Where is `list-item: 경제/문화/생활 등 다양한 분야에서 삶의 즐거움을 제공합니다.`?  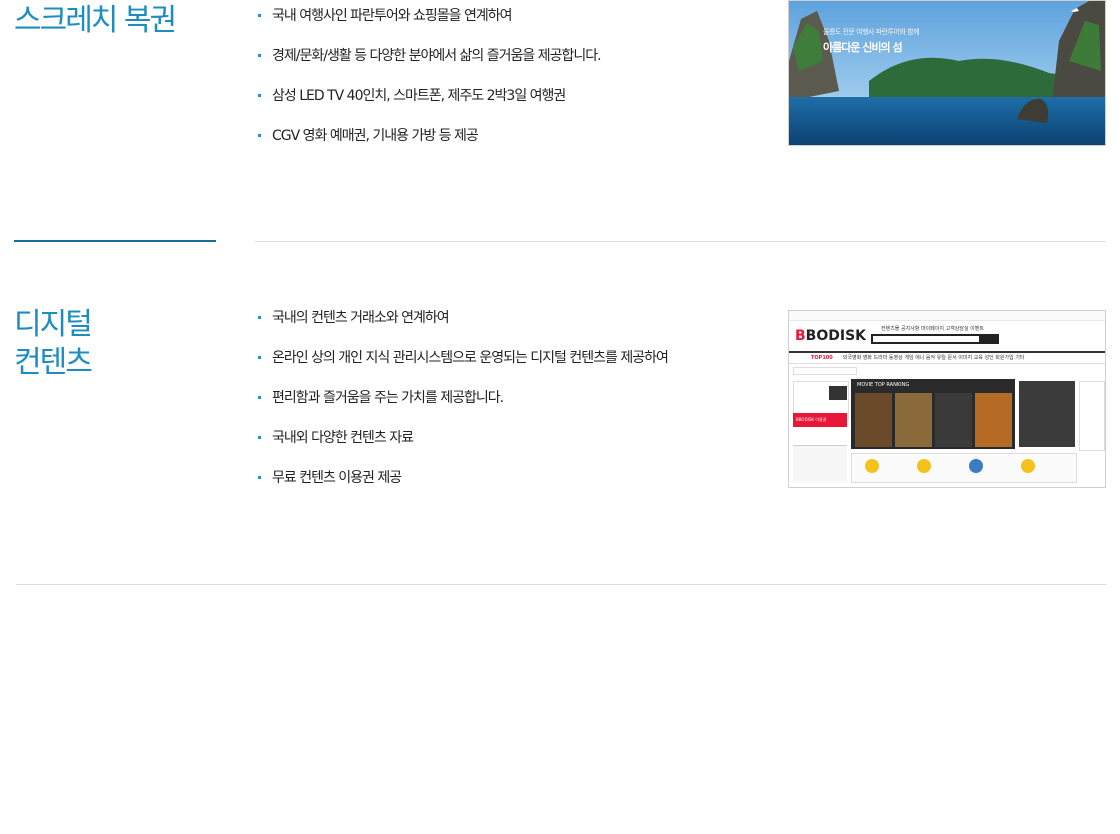
list-item: 경제/문화/생활 등 다양한 분야에서 삶의 즐거움을 제공합니다. is located at coordinates (430, 60).